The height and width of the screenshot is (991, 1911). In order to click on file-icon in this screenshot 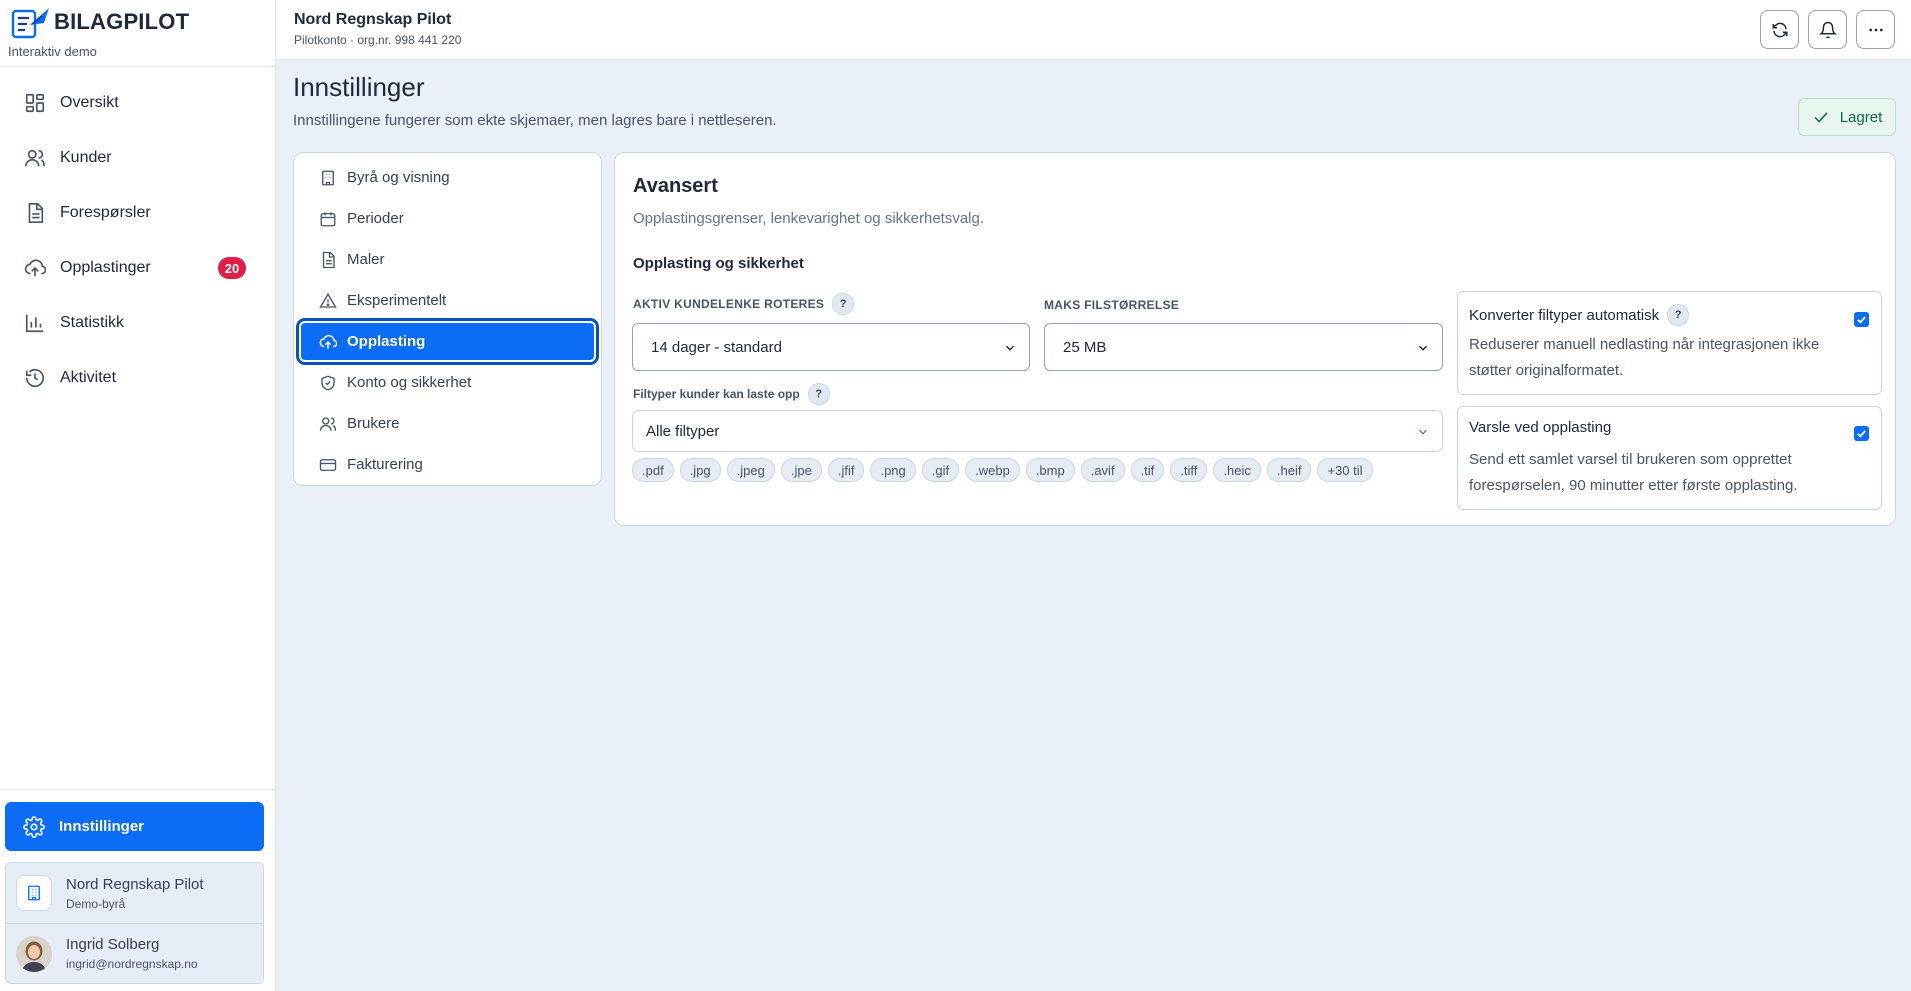, I will do `click(328, 260)`.